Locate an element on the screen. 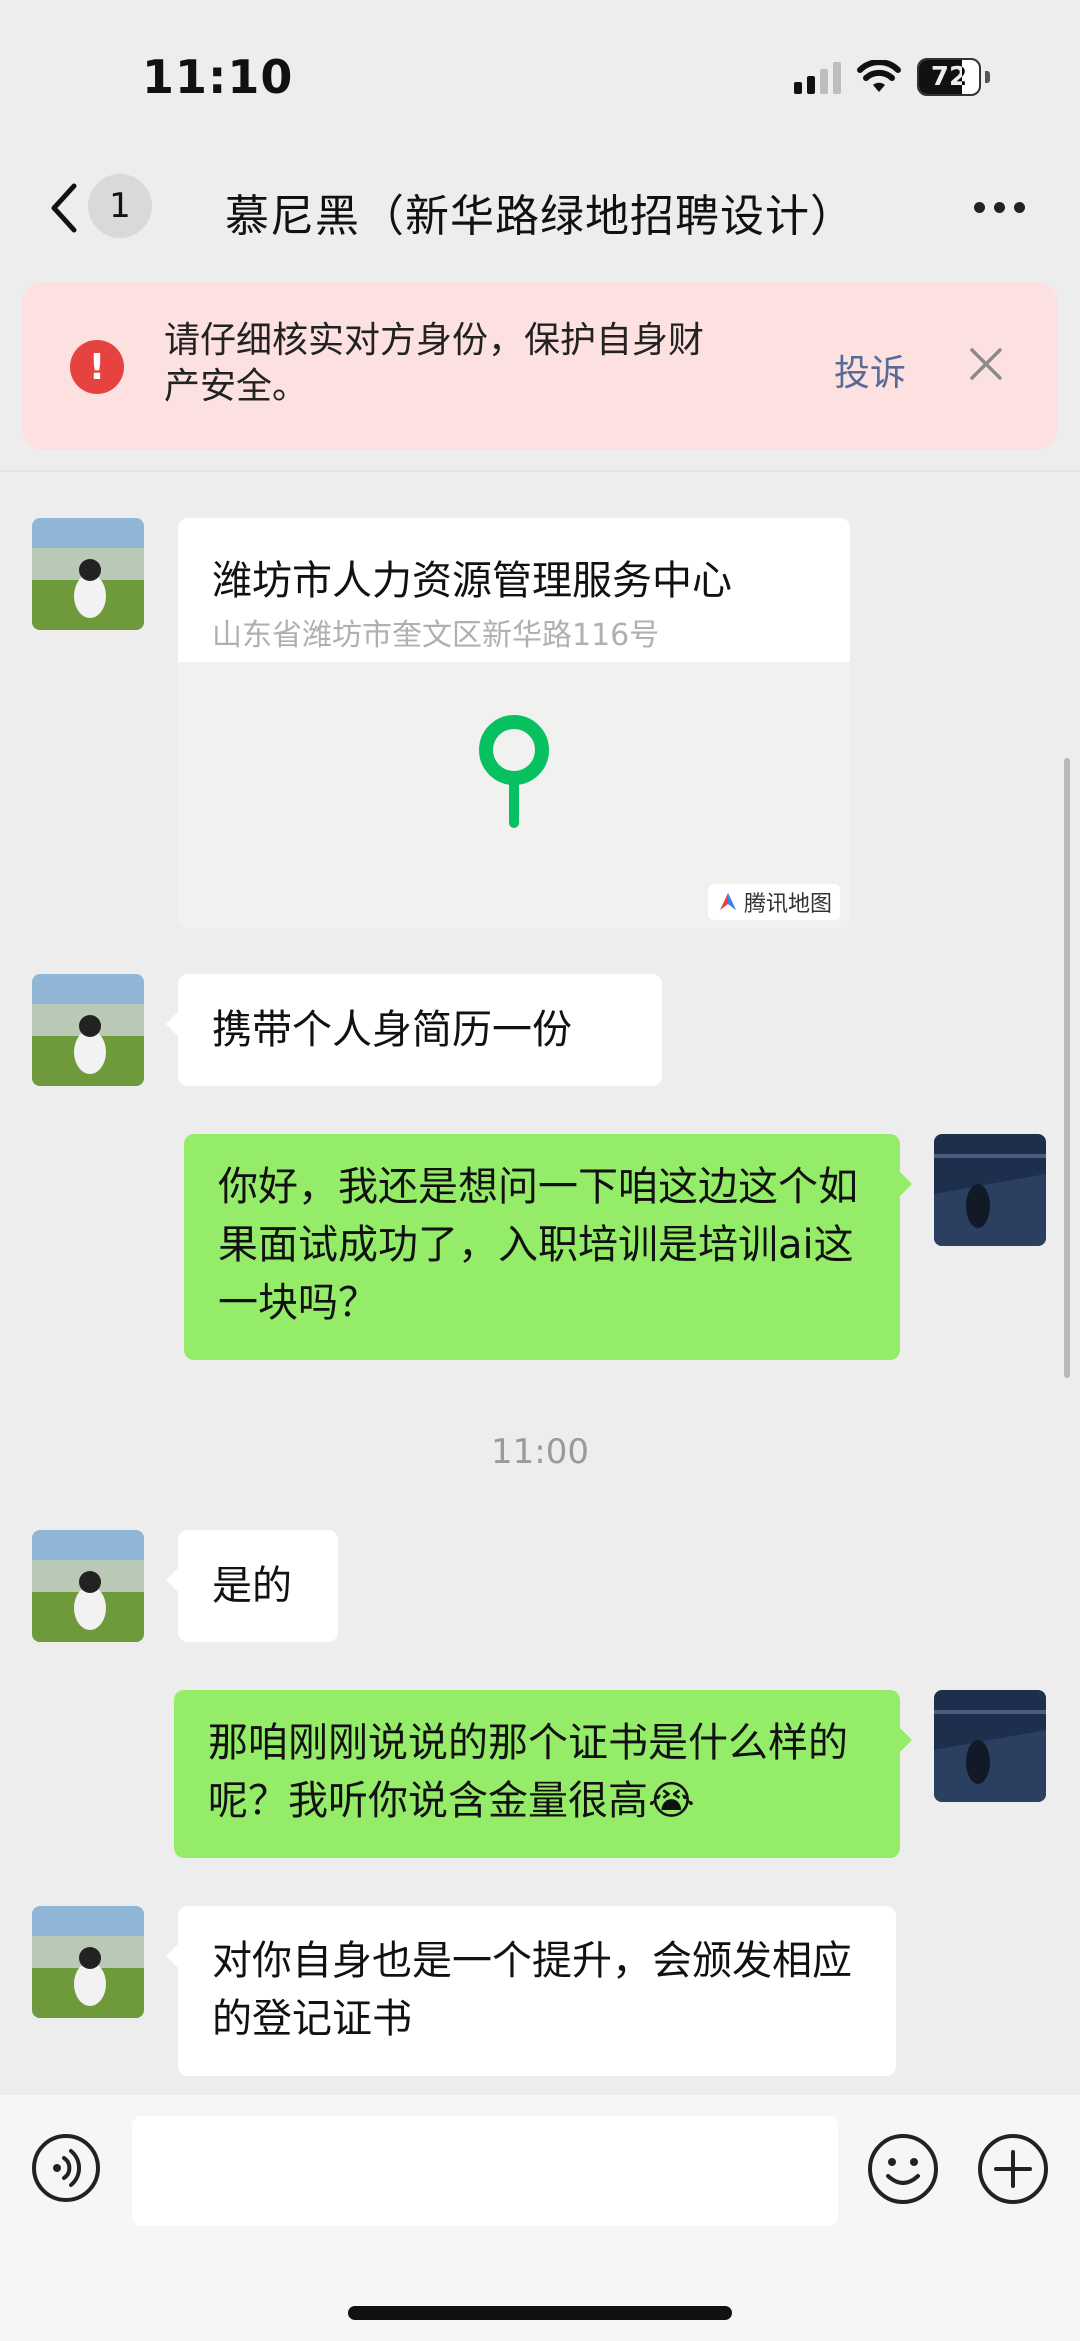  message-timestamp: 11:00 is located at coordinates (540, 1452).